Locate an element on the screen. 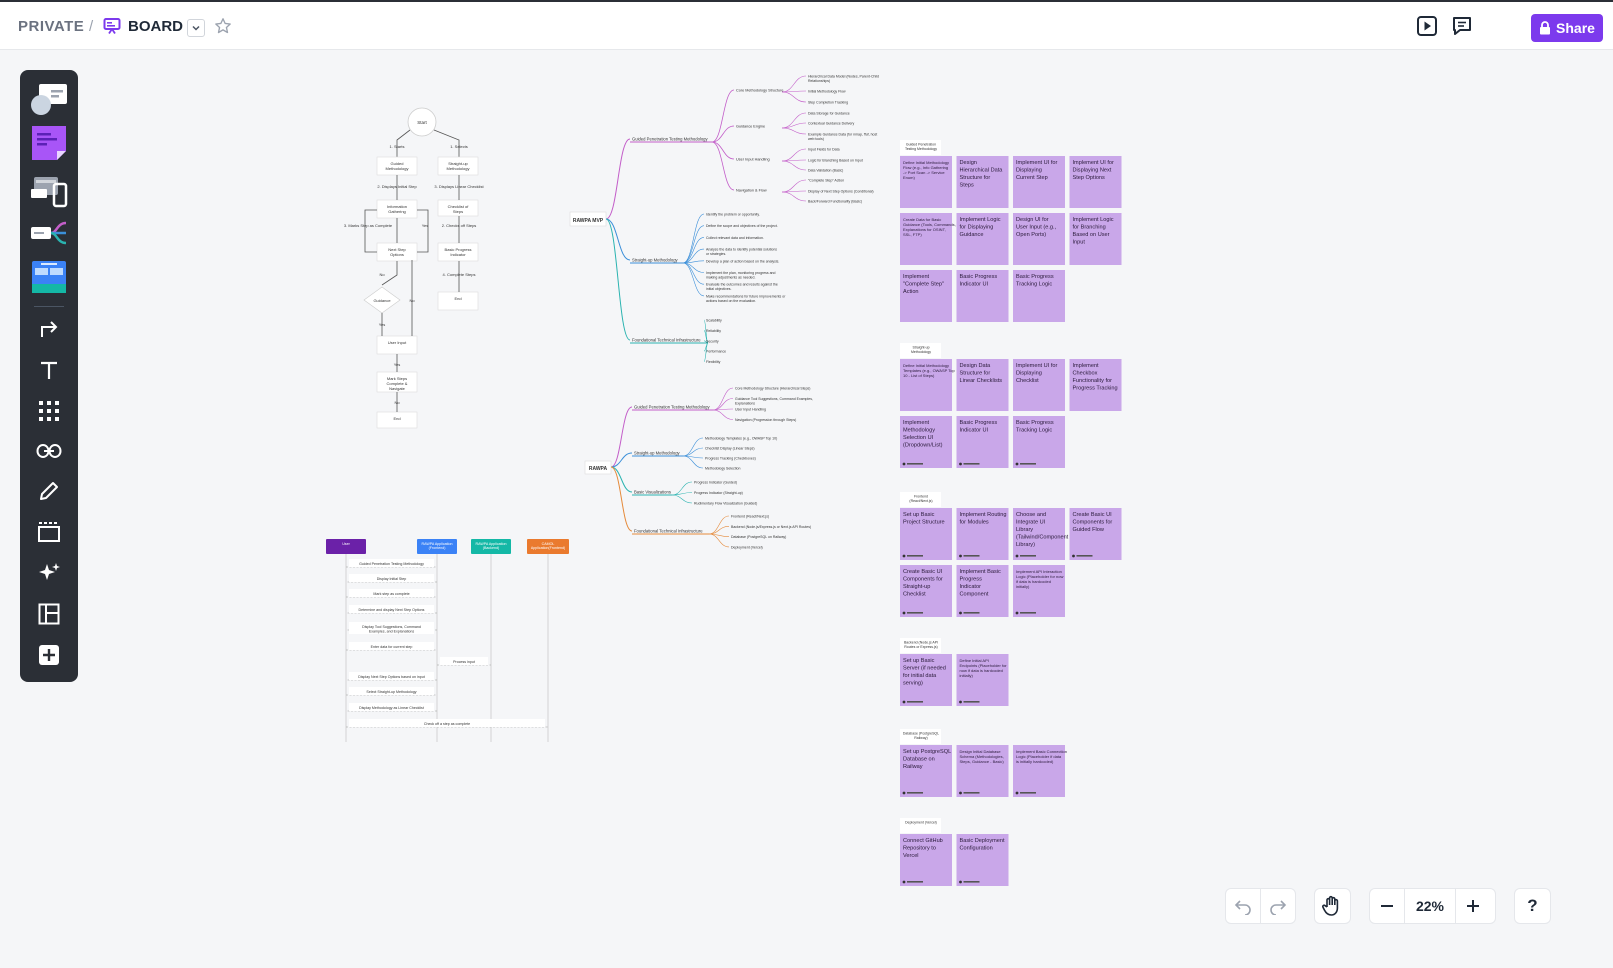 The image size is (1613, 968). connector-arrow-icon is located at coordinates (49, 329).